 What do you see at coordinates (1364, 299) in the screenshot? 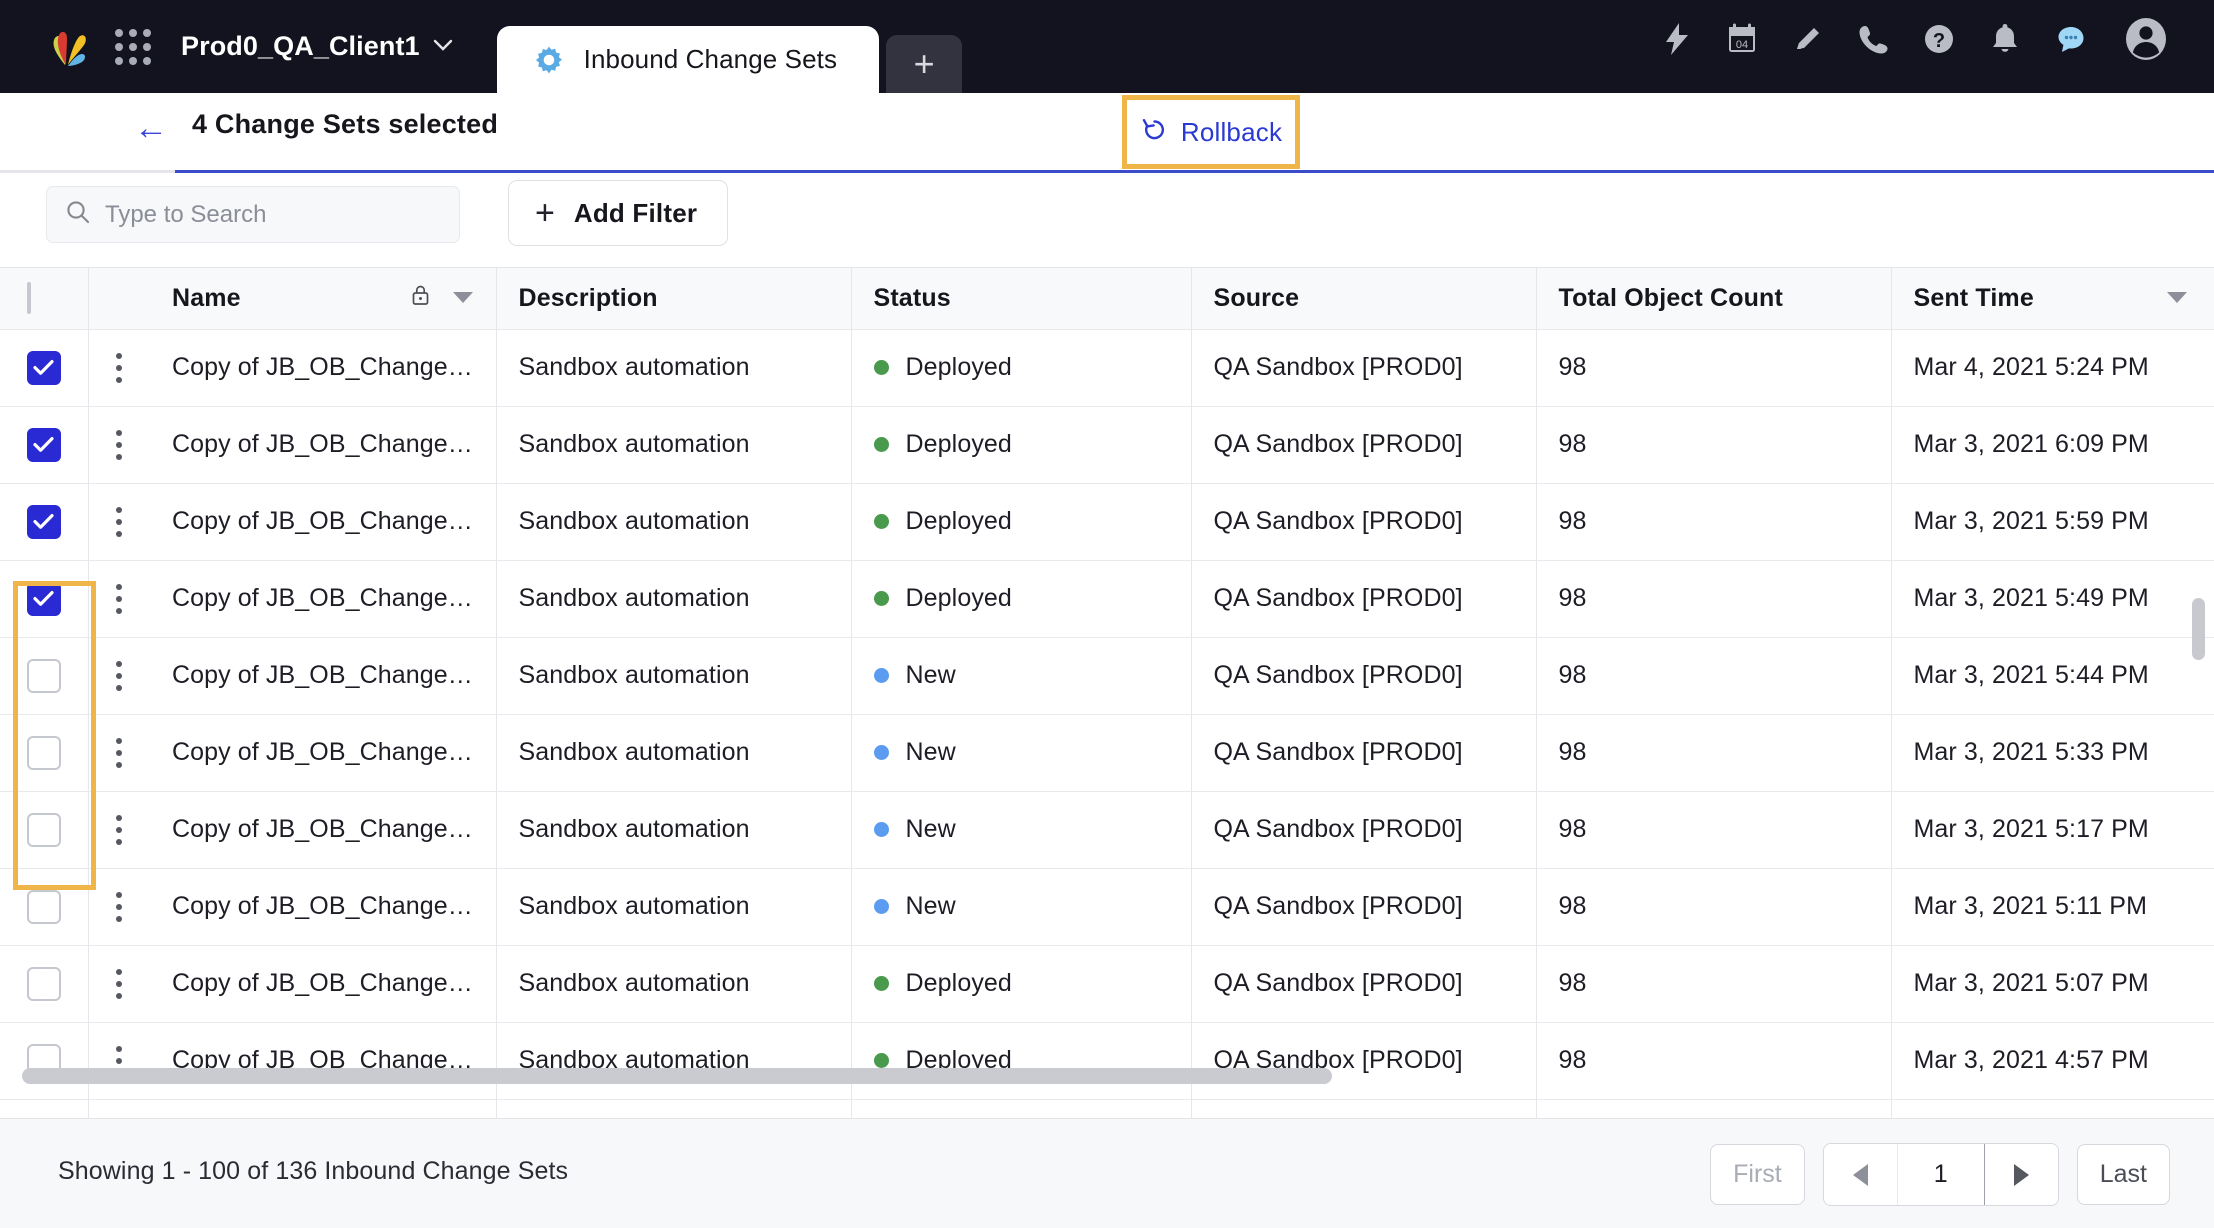
I see `column-header-source: Source` at bounding box center [1364, 299].